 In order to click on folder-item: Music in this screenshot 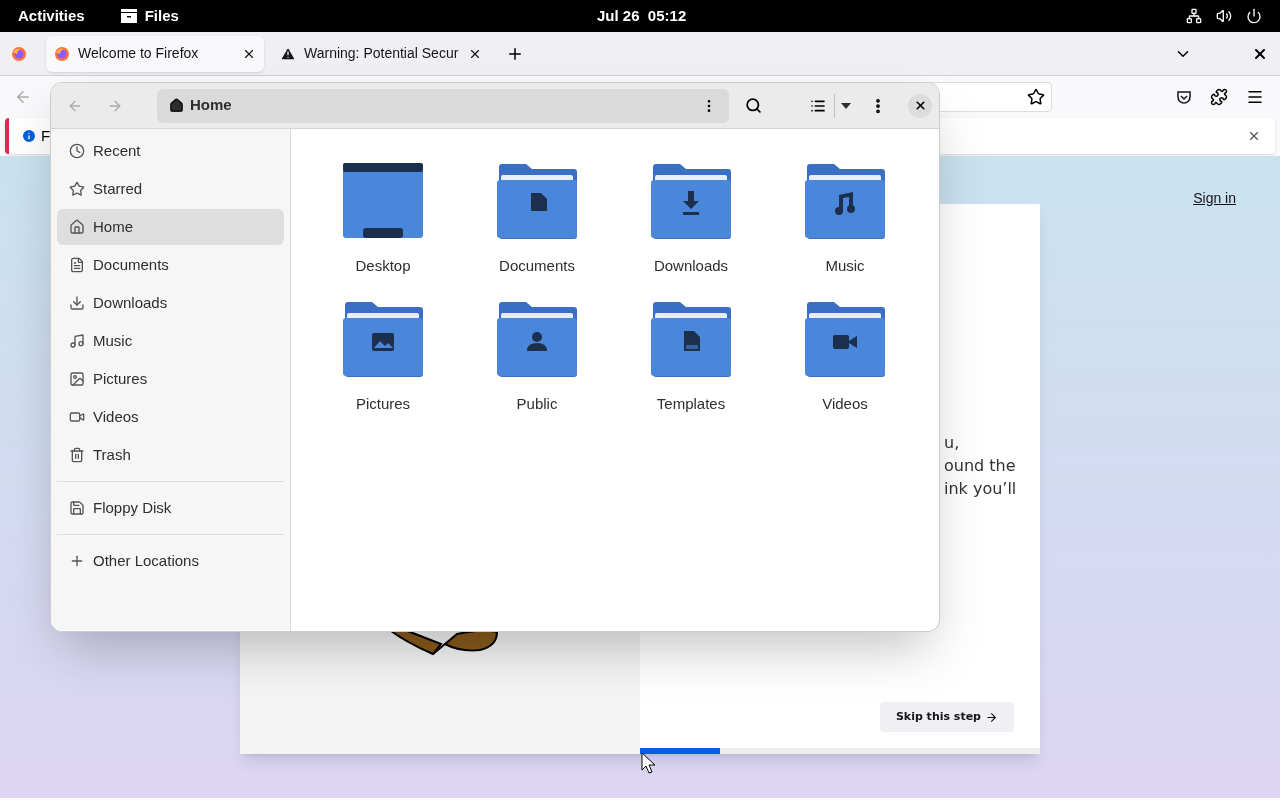, I will do `click(845, 223)`.